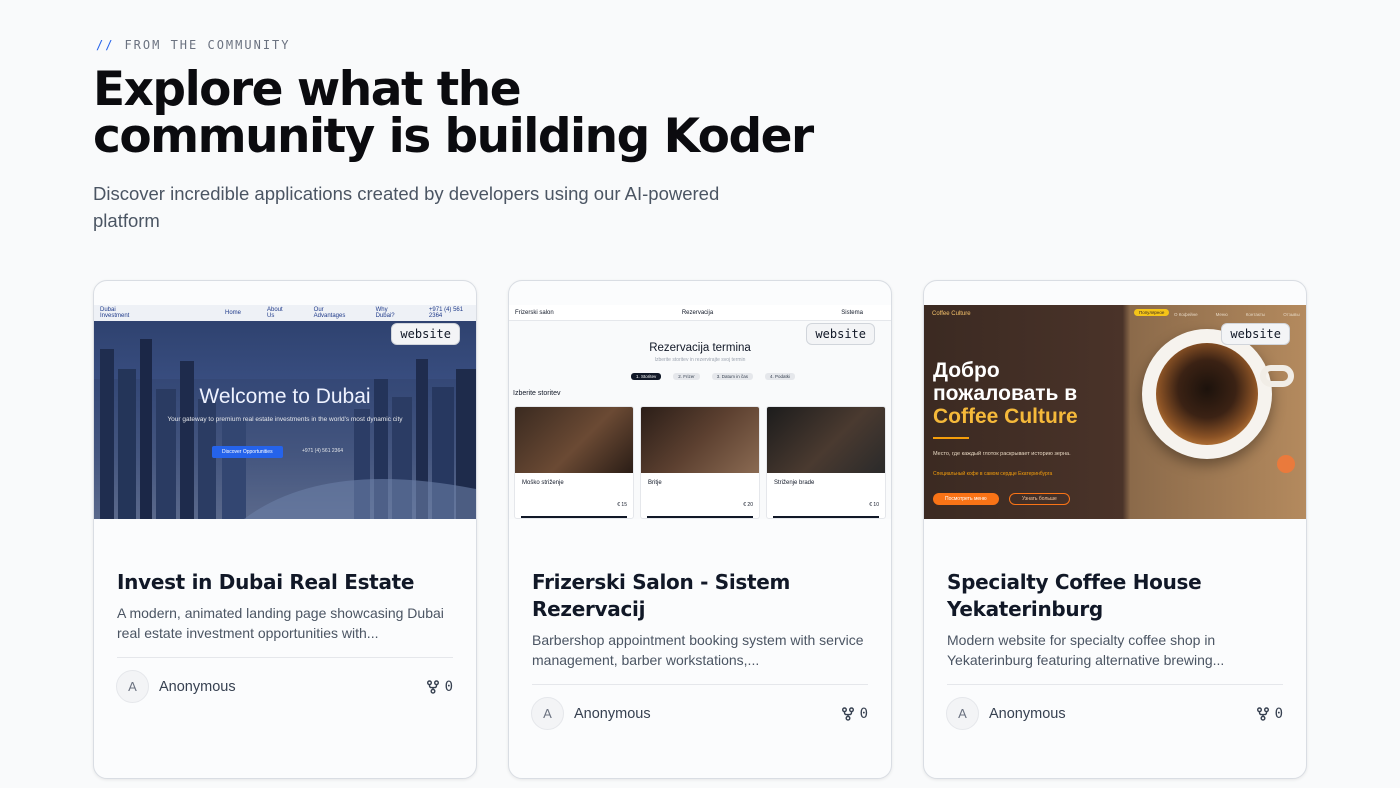  What do you see at coordinates (1207, 394) in the screenshot?
I see `coffee-crema` at bounding box center [1207, 394].